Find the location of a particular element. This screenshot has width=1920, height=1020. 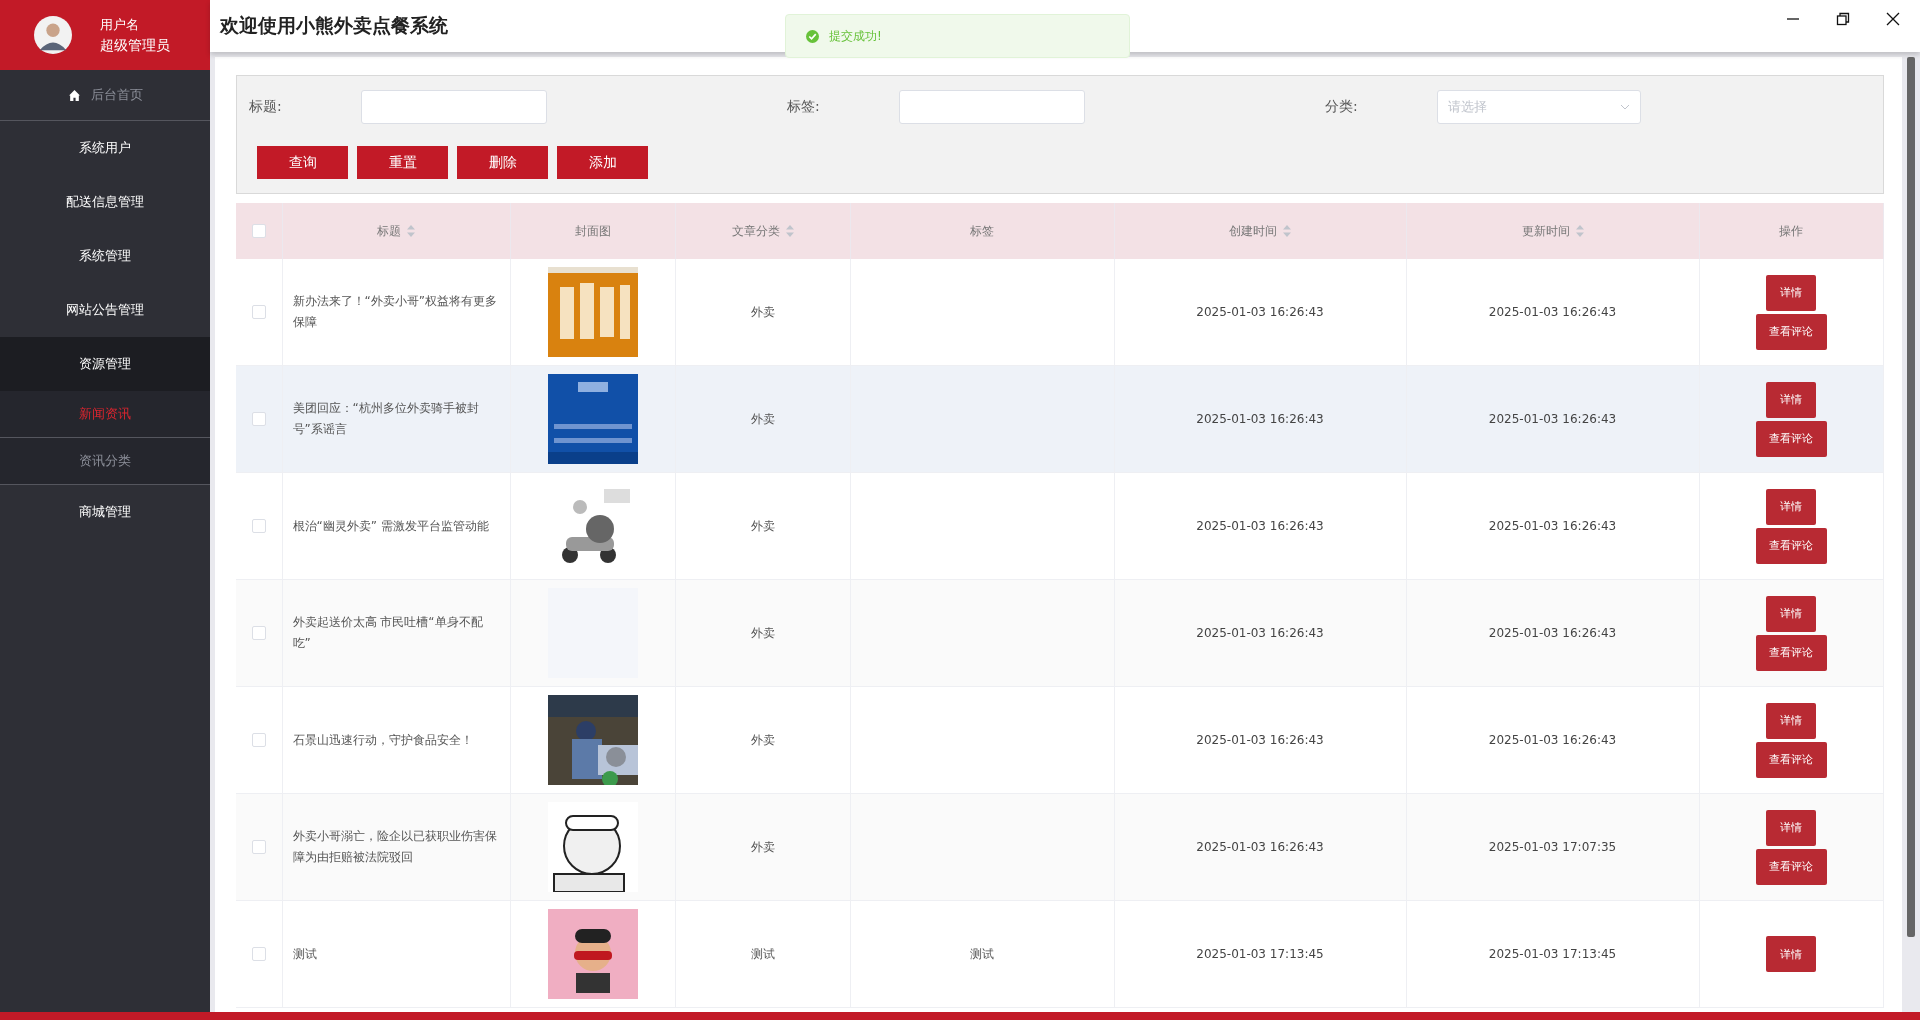

column-header: 标题 is located at coordinates (389, 231).